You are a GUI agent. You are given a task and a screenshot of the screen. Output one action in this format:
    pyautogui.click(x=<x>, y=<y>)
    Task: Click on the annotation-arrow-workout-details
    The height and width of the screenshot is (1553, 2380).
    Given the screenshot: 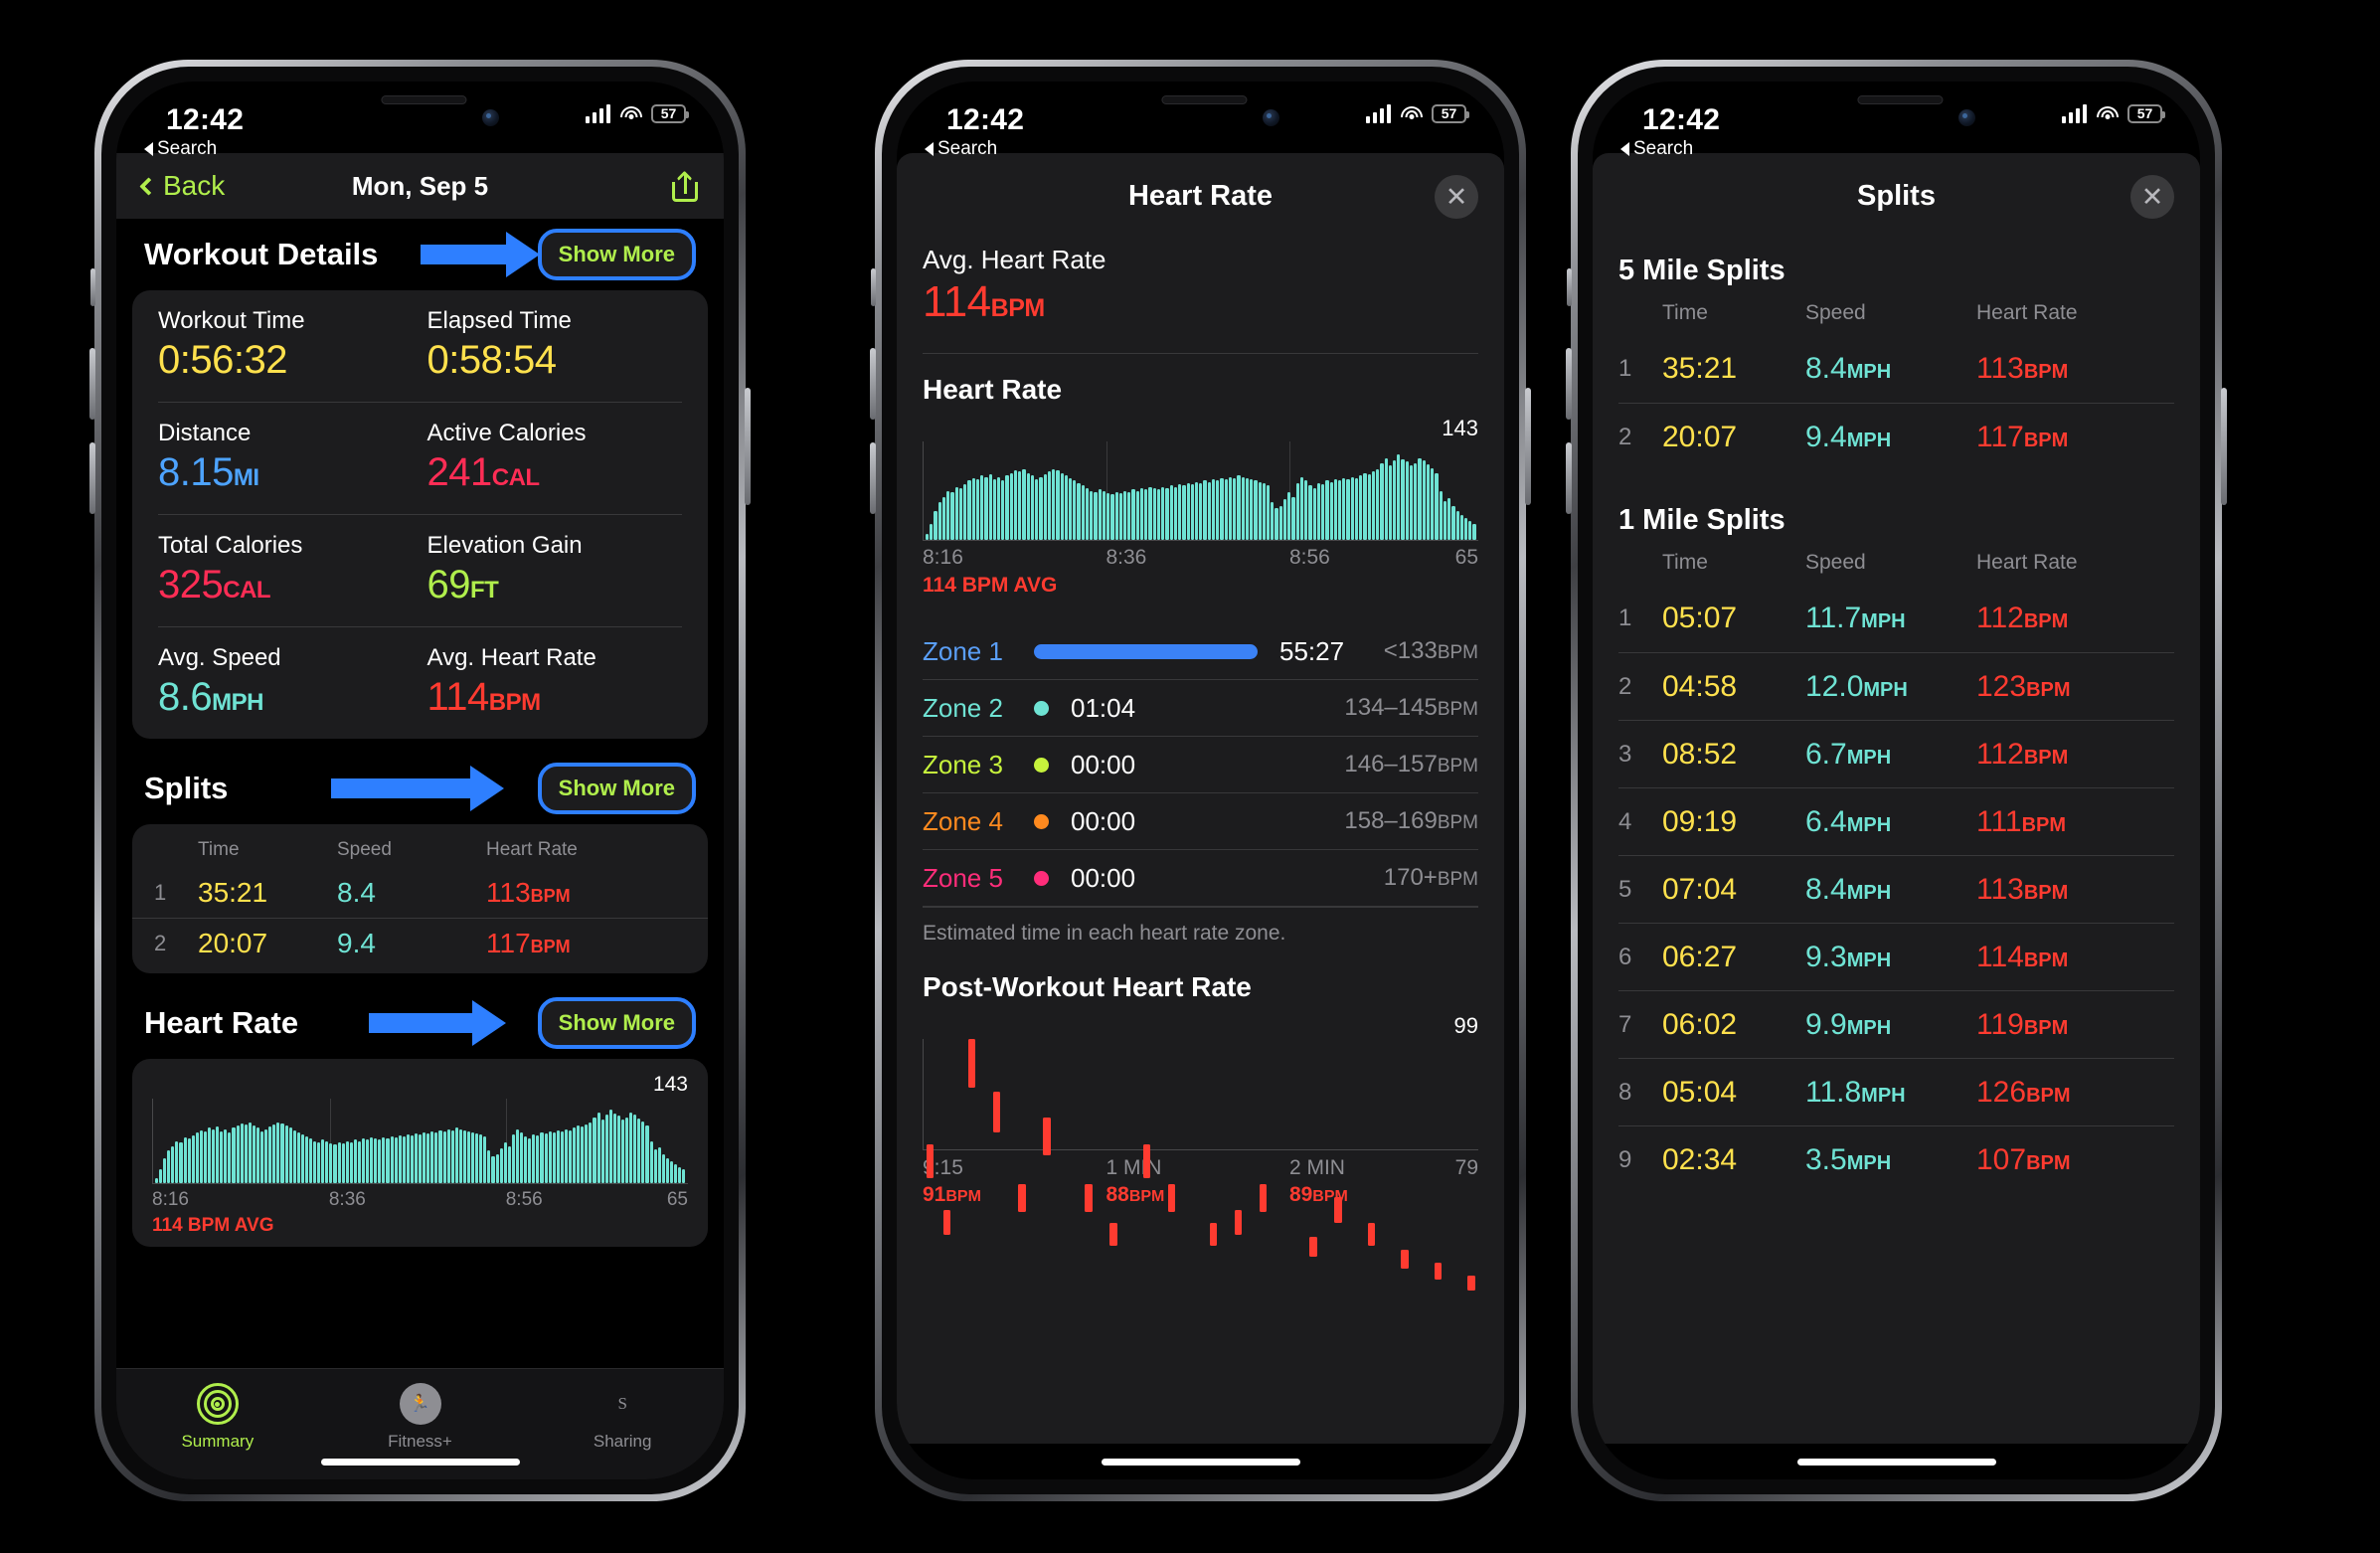 What is the action you would take?
    pyautogui.click(x=480, y=255)
    